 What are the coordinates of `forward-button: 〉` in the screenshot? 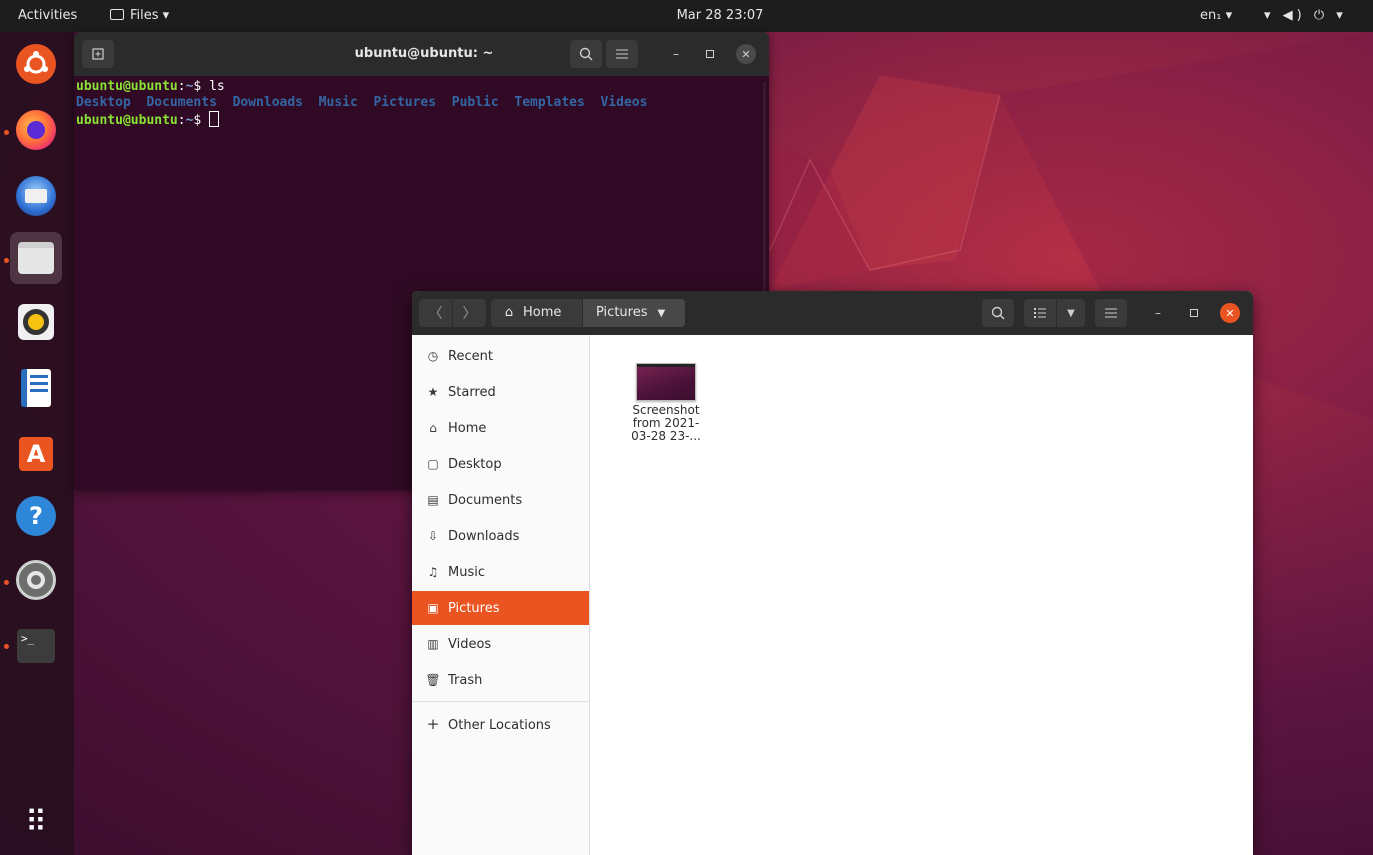 It's located at (469, 313).